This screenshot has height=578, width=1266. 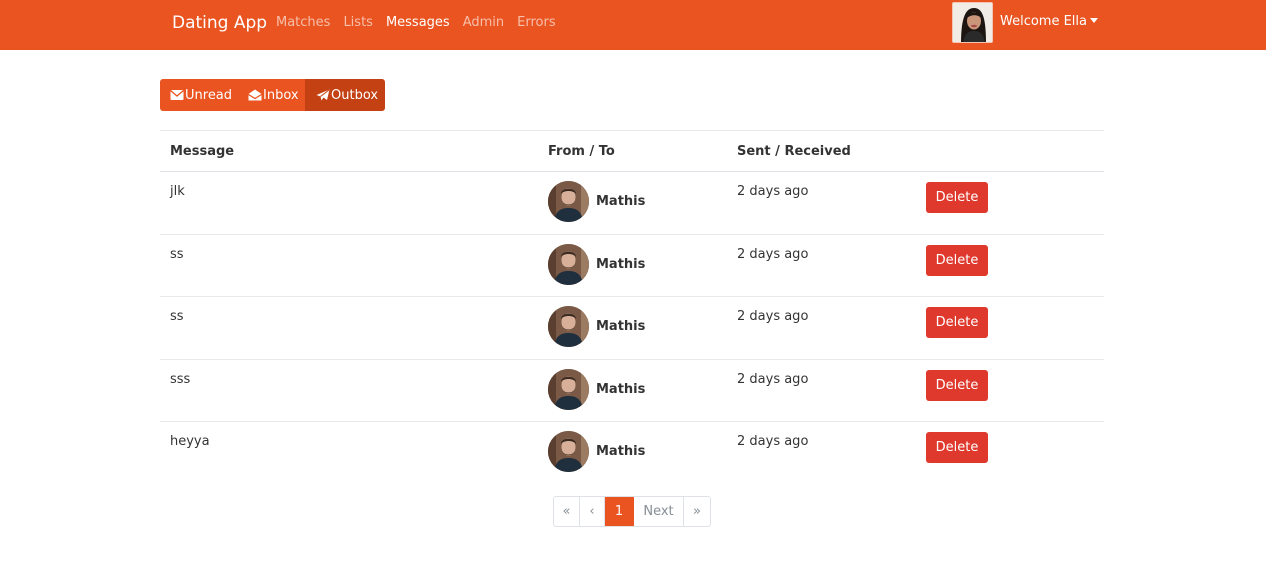 I want to click on tab-outbox: Outbox, so click(x=345, y=95).